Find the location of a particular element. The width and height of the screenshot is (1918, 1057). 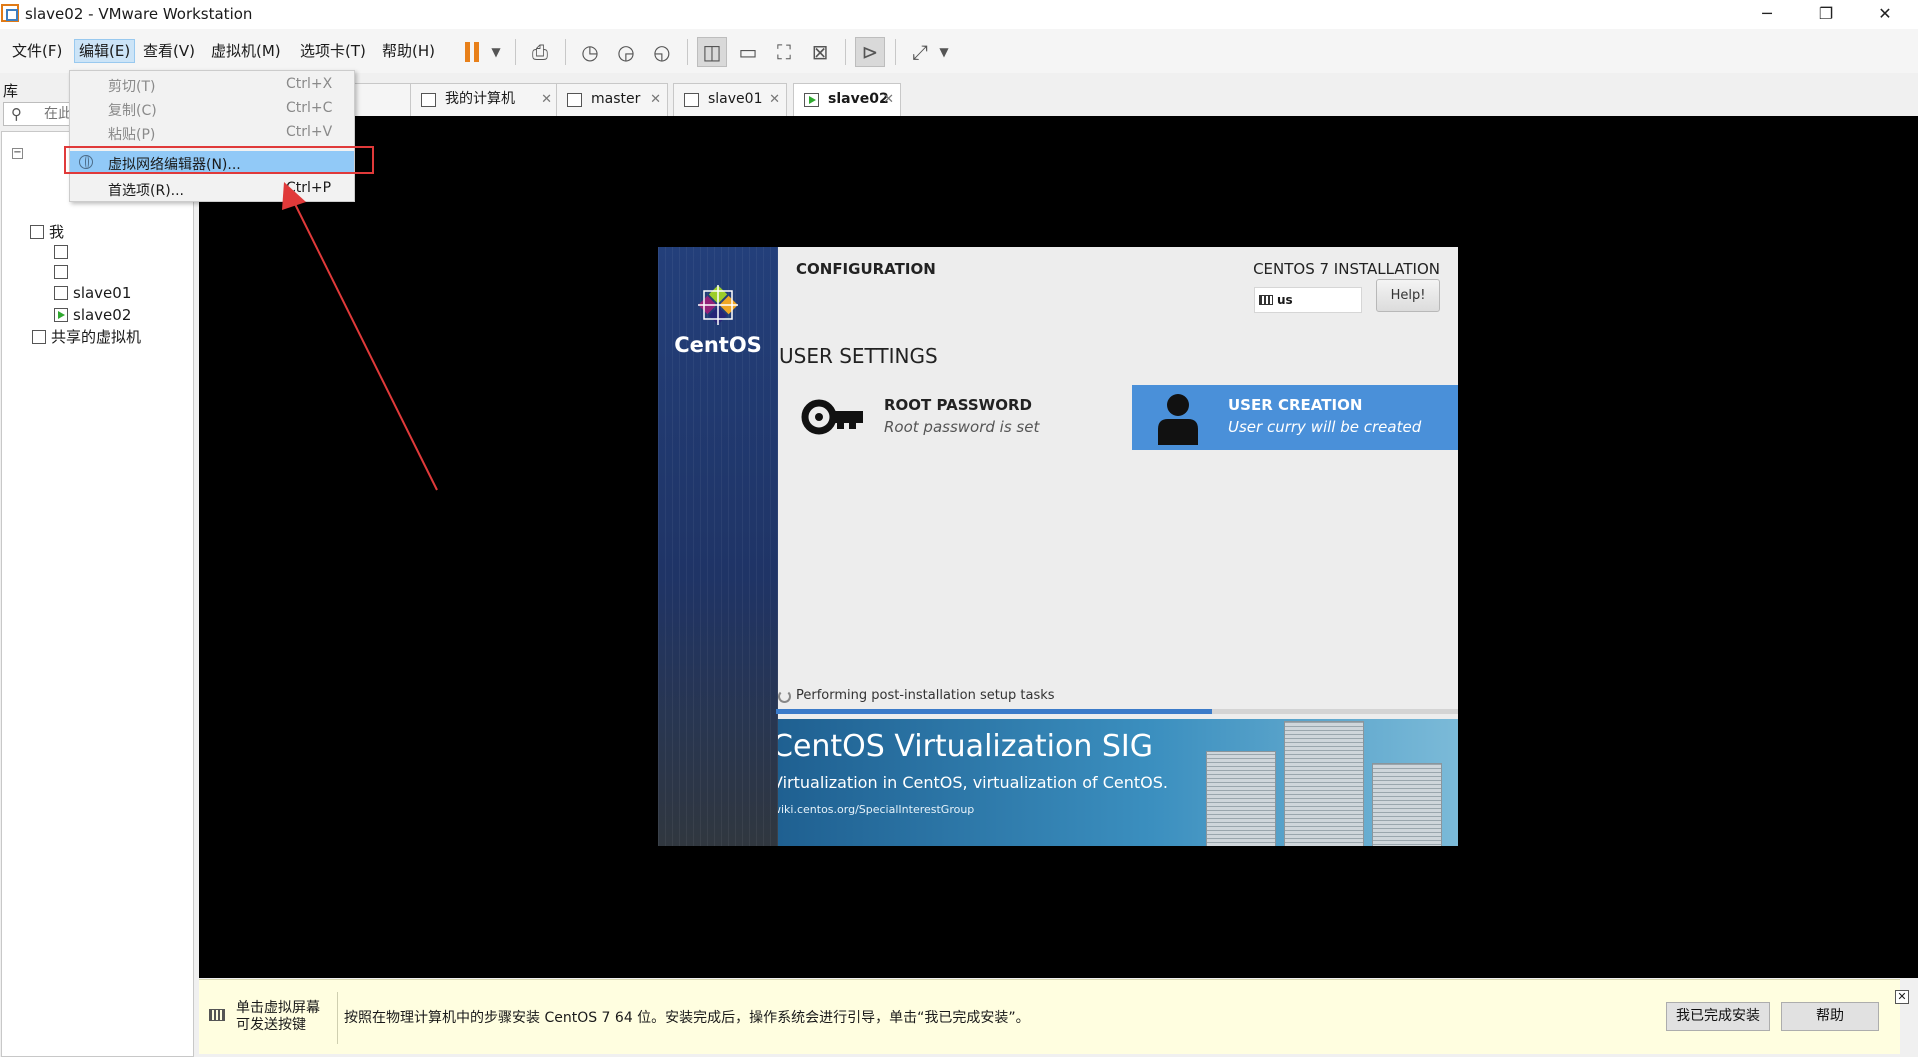

menu-item-copy: 复制(C) Ctrl+C is located at coordinates (212, 108).